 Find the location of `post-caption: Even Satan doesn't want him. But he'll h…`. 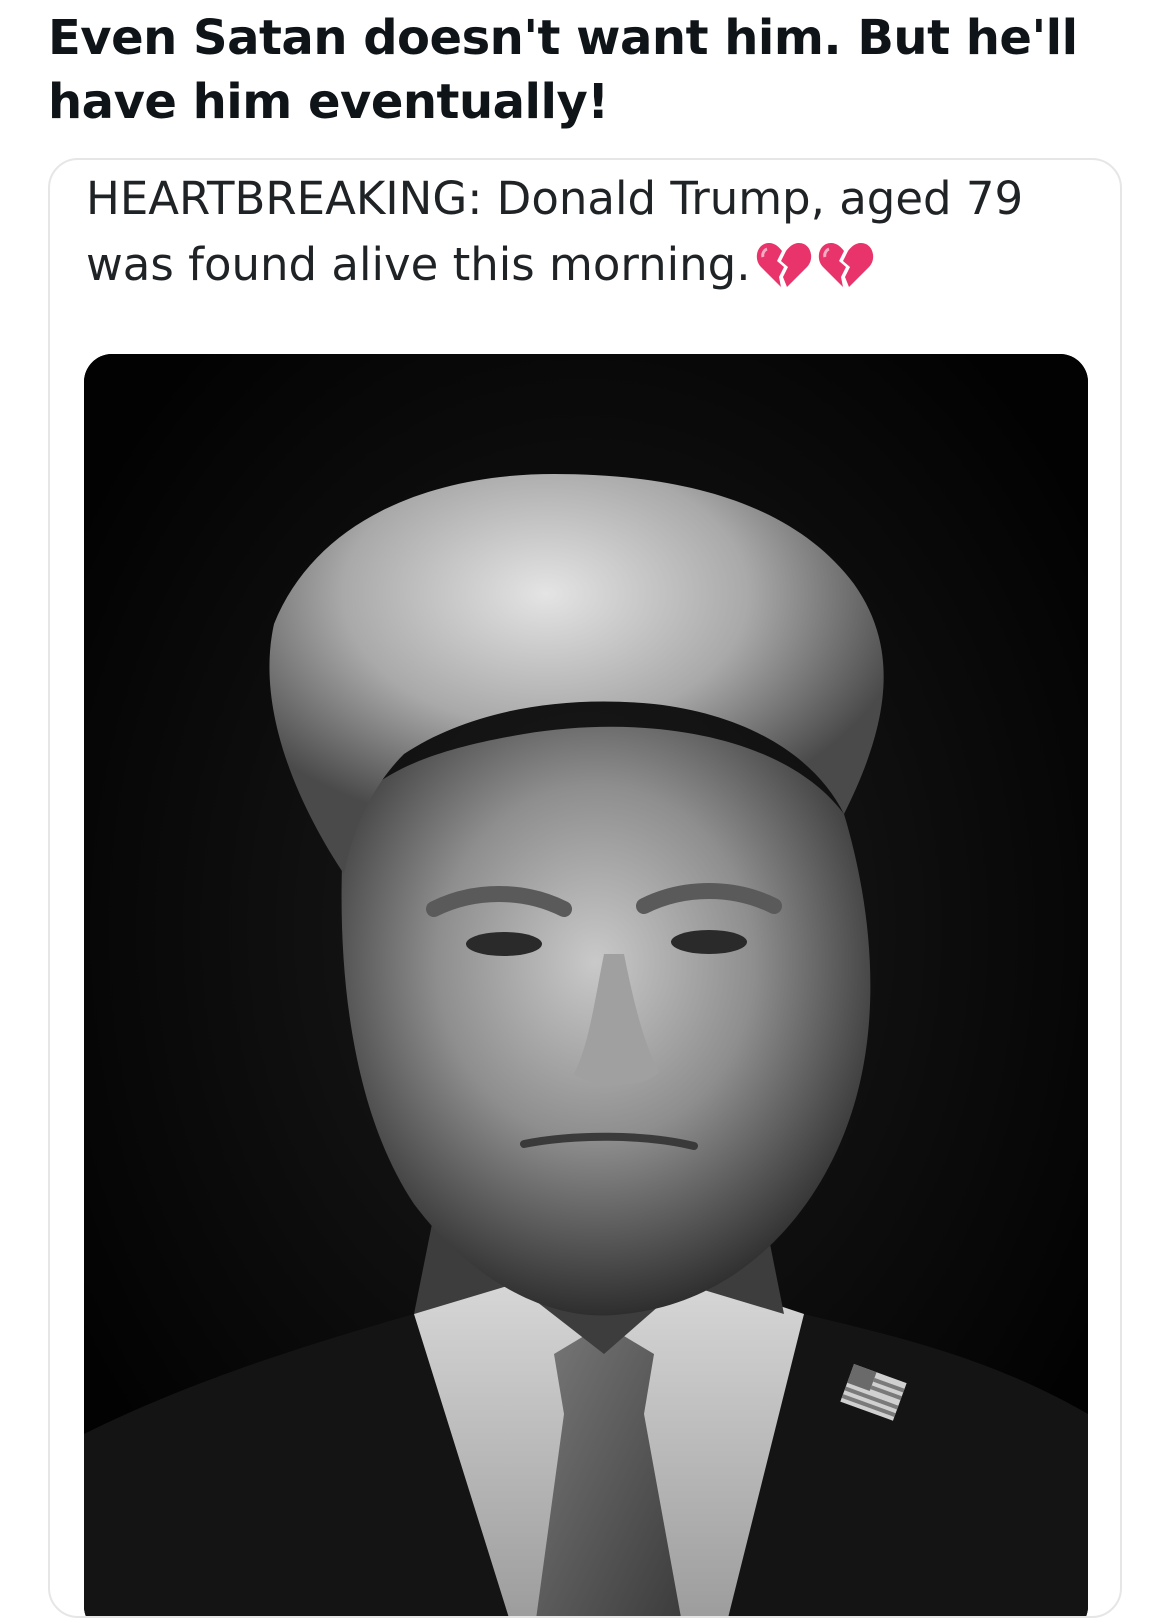

post-caption: Even Satan doesn't want him. But he'll h… is located at coordinates (563, 70).